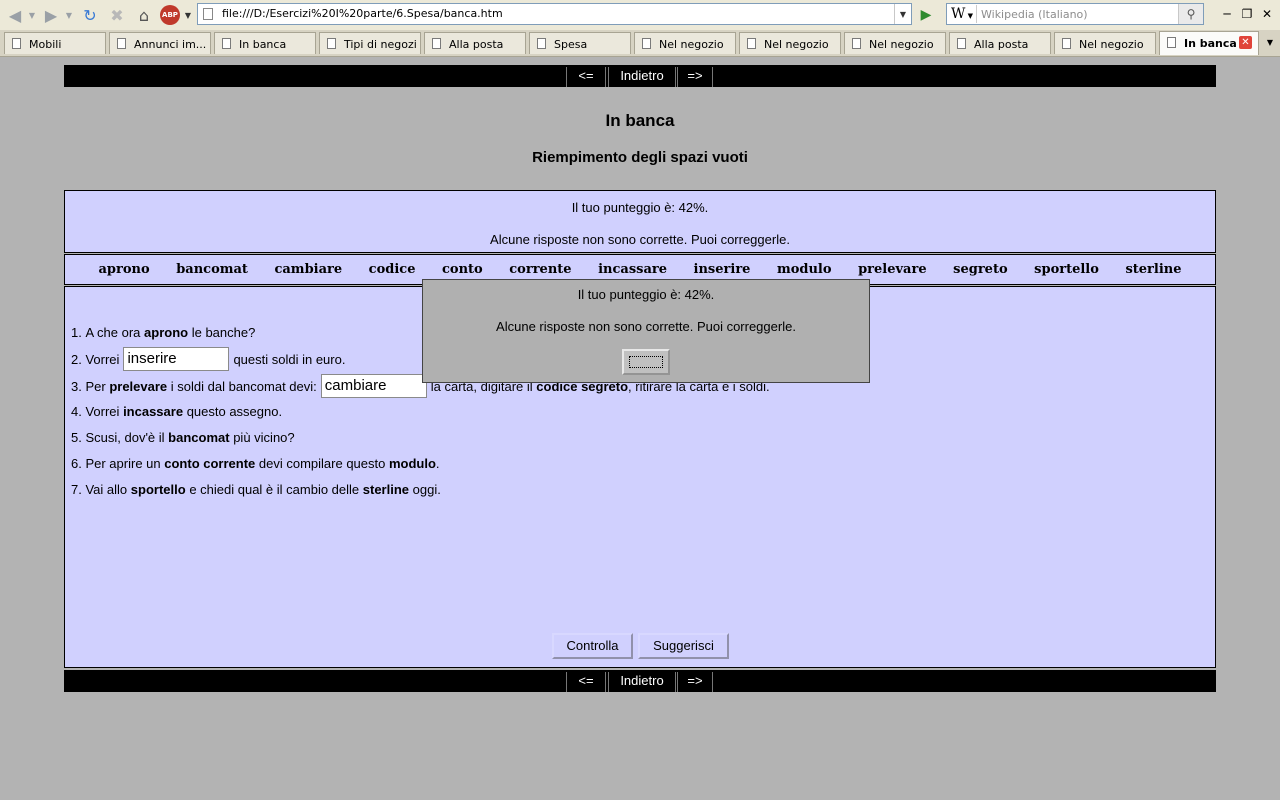 The image size is (1280, 800). Describe the element at coordinates (633, 269) in the screenshot. I see `word-bank-item: incassare` at that location.